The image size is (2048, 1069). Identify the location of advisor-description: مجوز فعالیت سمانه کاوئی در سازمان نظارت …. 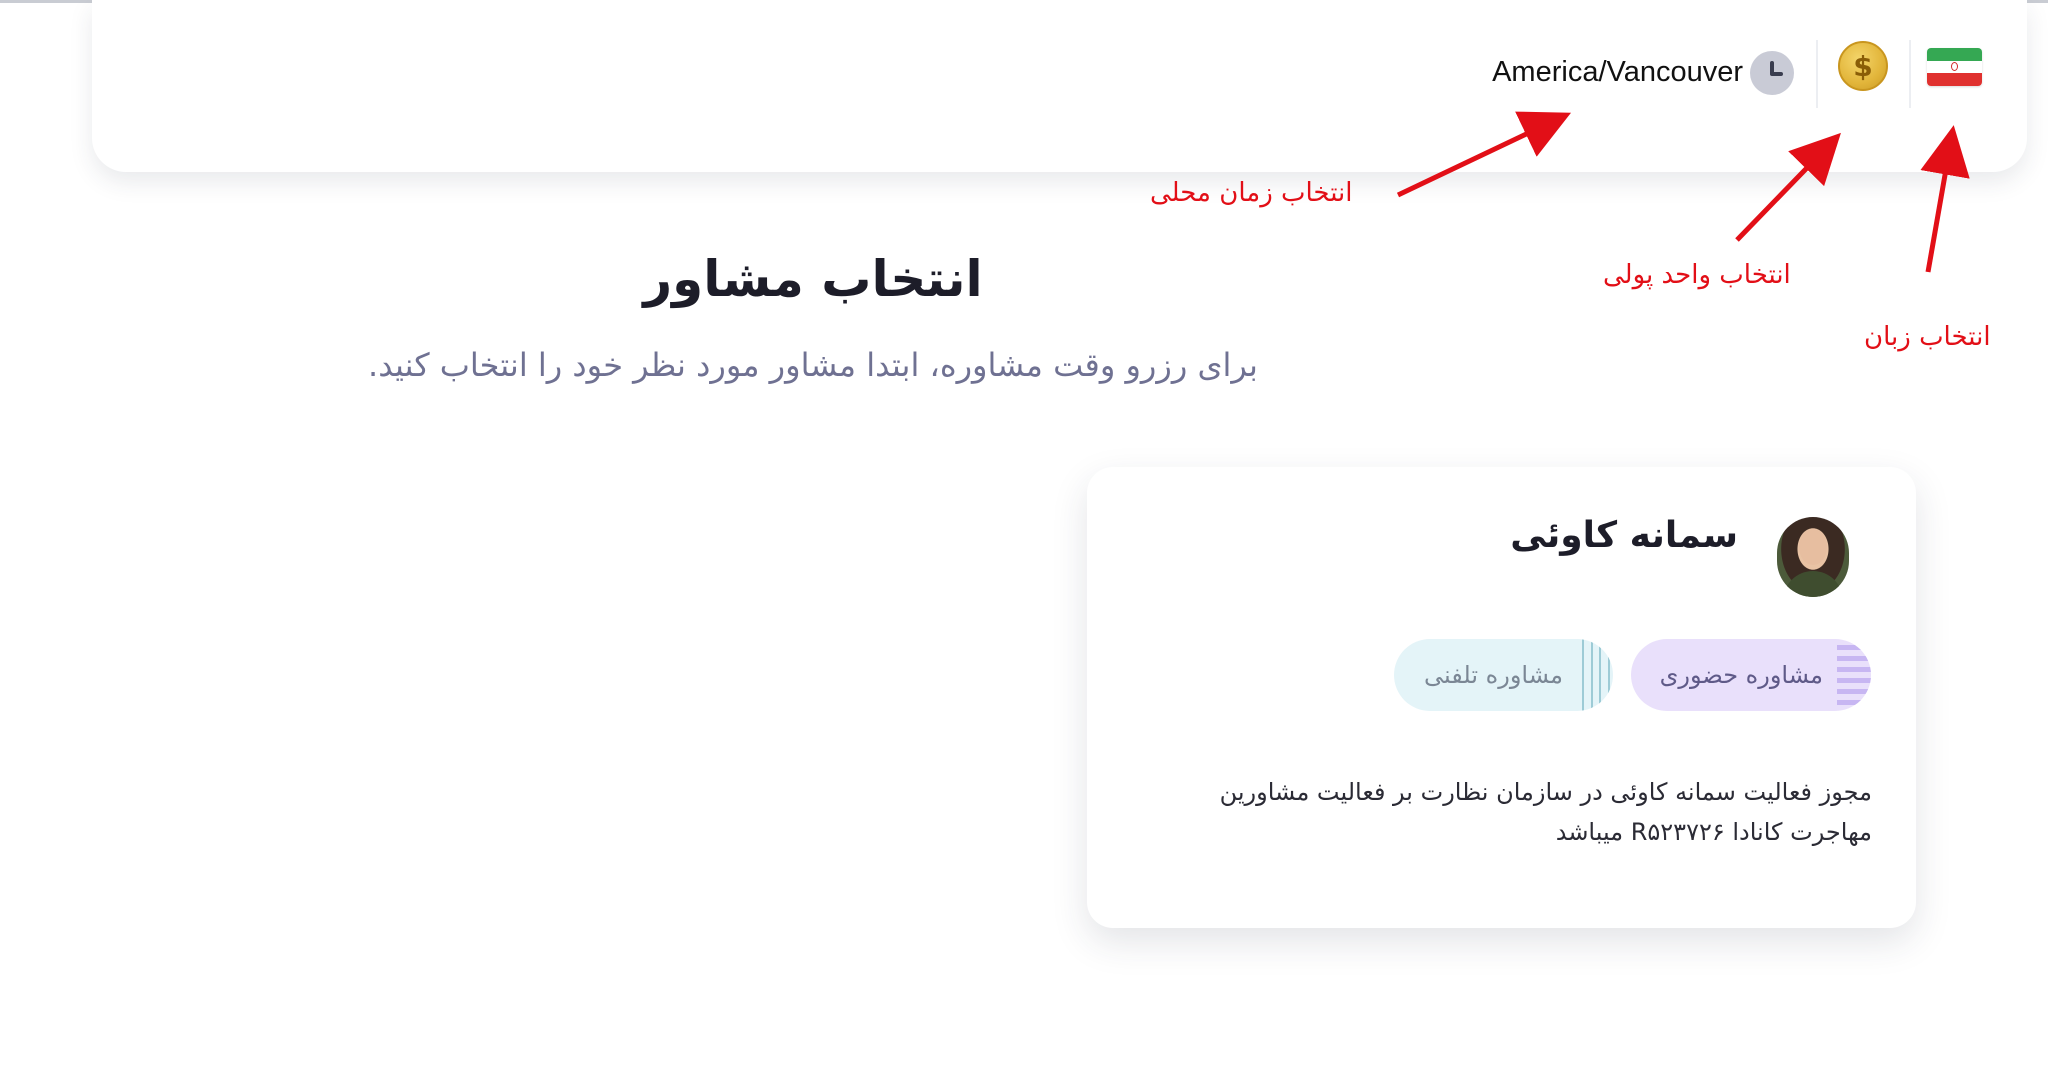
(1545, 812).